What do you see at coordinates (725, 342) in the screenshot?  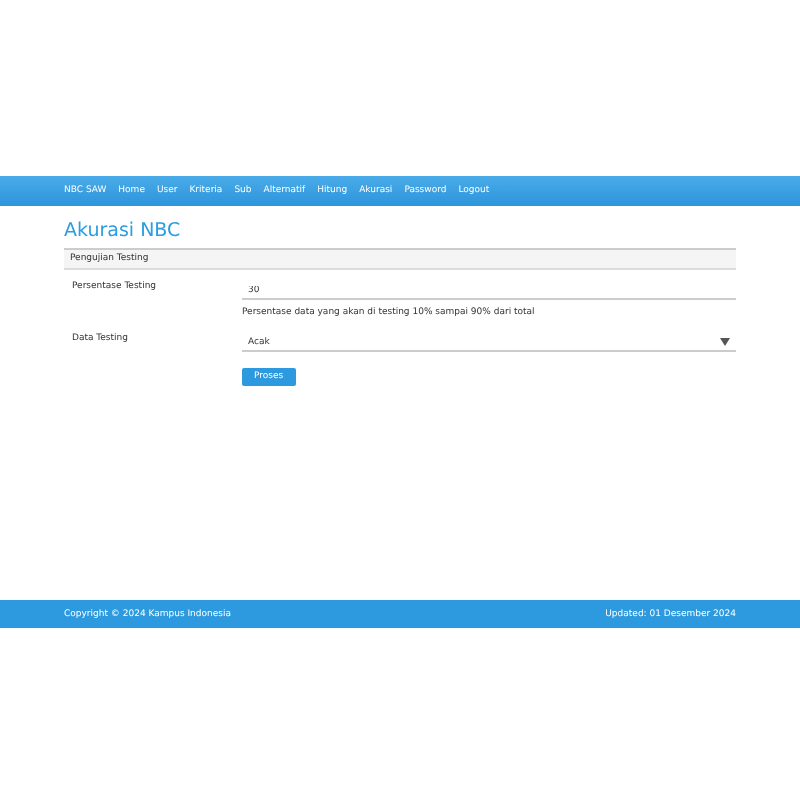 I see `caret-icon` at bounding box center [725, 342].